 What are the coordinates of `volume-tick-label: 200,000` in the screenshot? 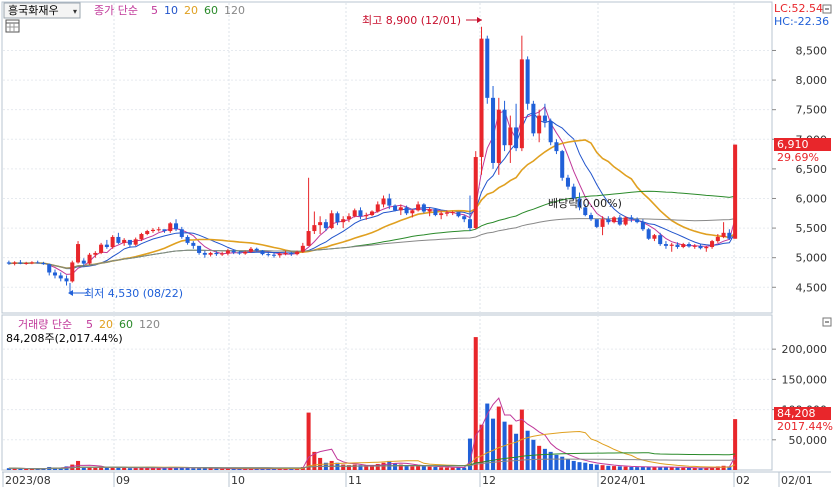 It's located at (805, 349).